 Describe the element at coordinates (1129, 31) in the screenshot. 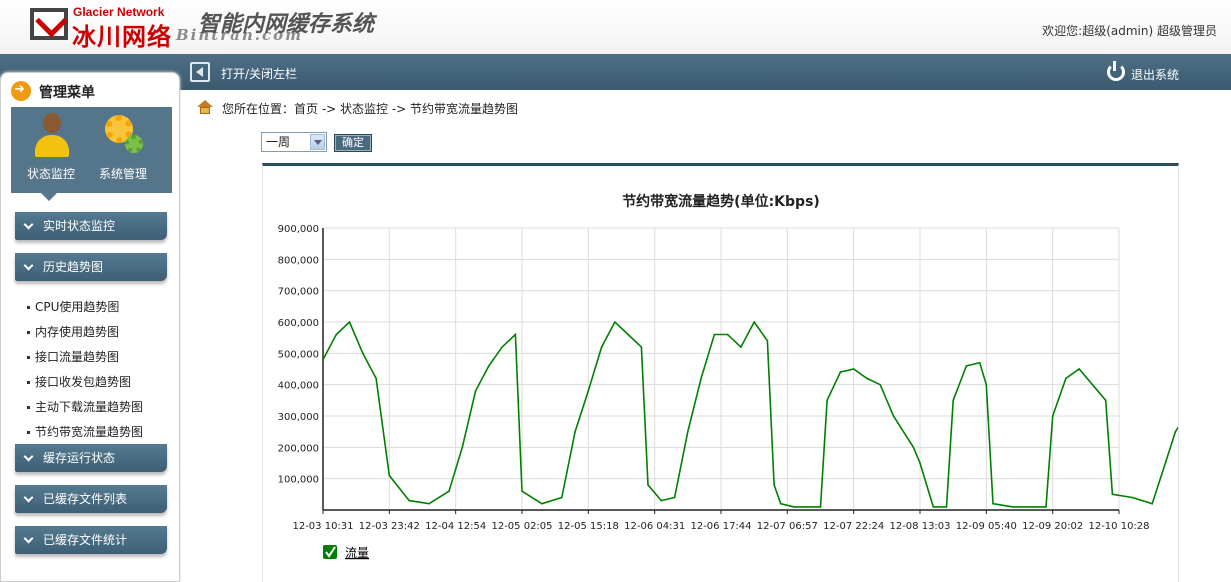

I see `welcome-text: 欢迎您:超级(admin) 超级管理员` at that location.